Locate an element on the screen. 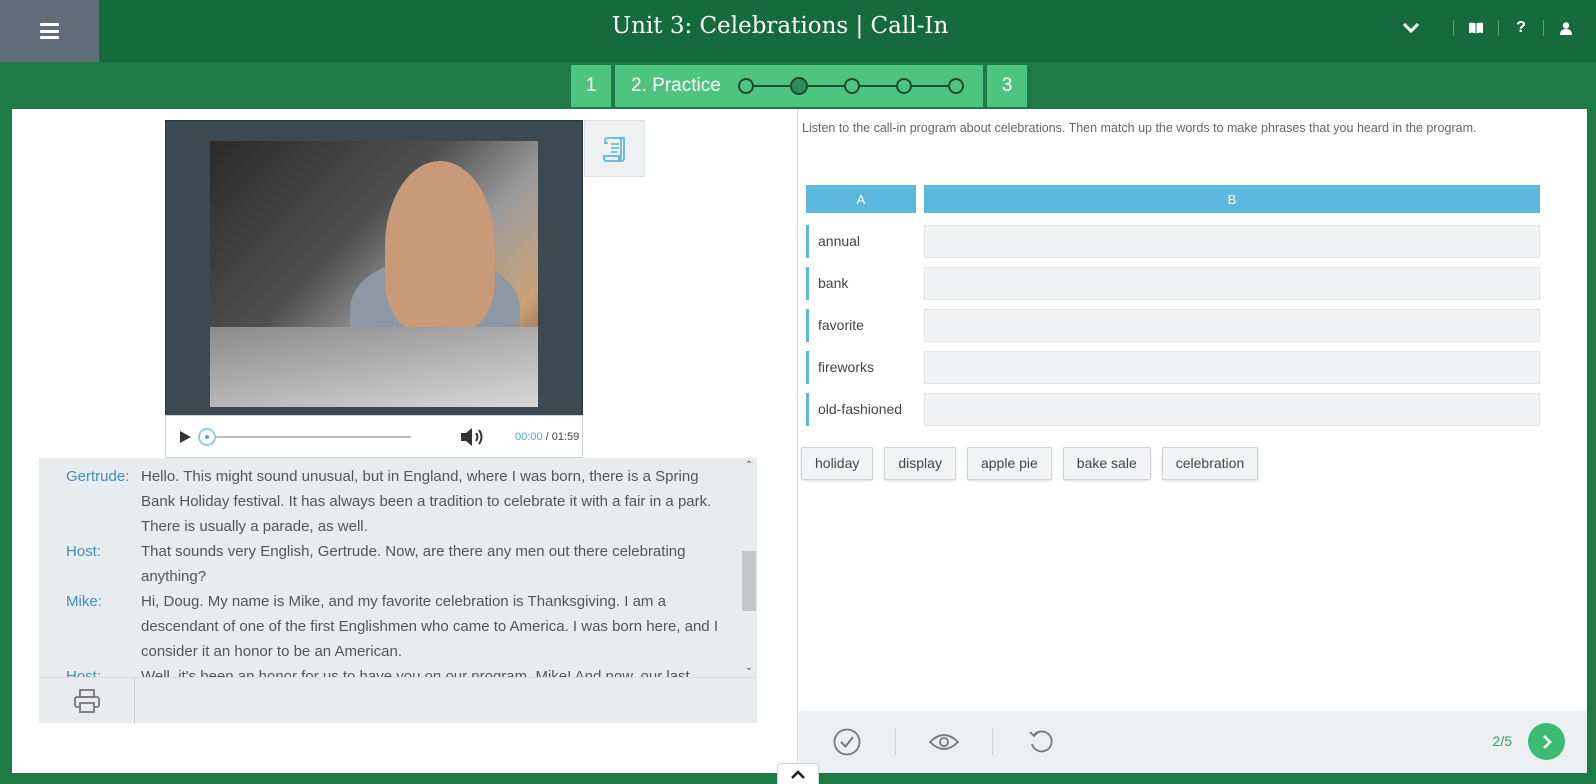 This screenshot has width=1596, height=784. match-rows: annual bank favorite fireworks old-fashioned is located at coordinates (1173, 325).